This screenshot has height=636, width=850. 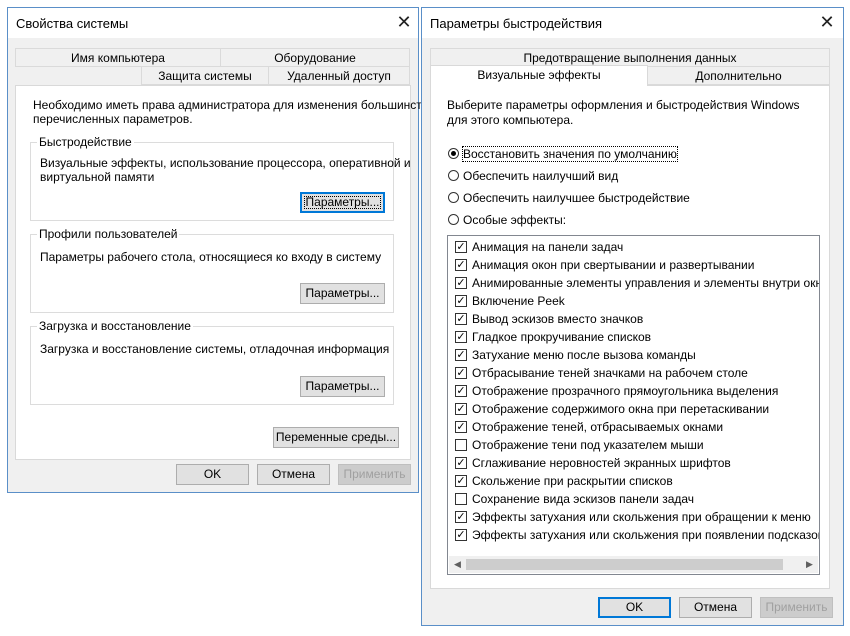 What do you see at coordinates (453, 153) in the screenshot?
I see `radio-default` at bounding box center [453, 153].